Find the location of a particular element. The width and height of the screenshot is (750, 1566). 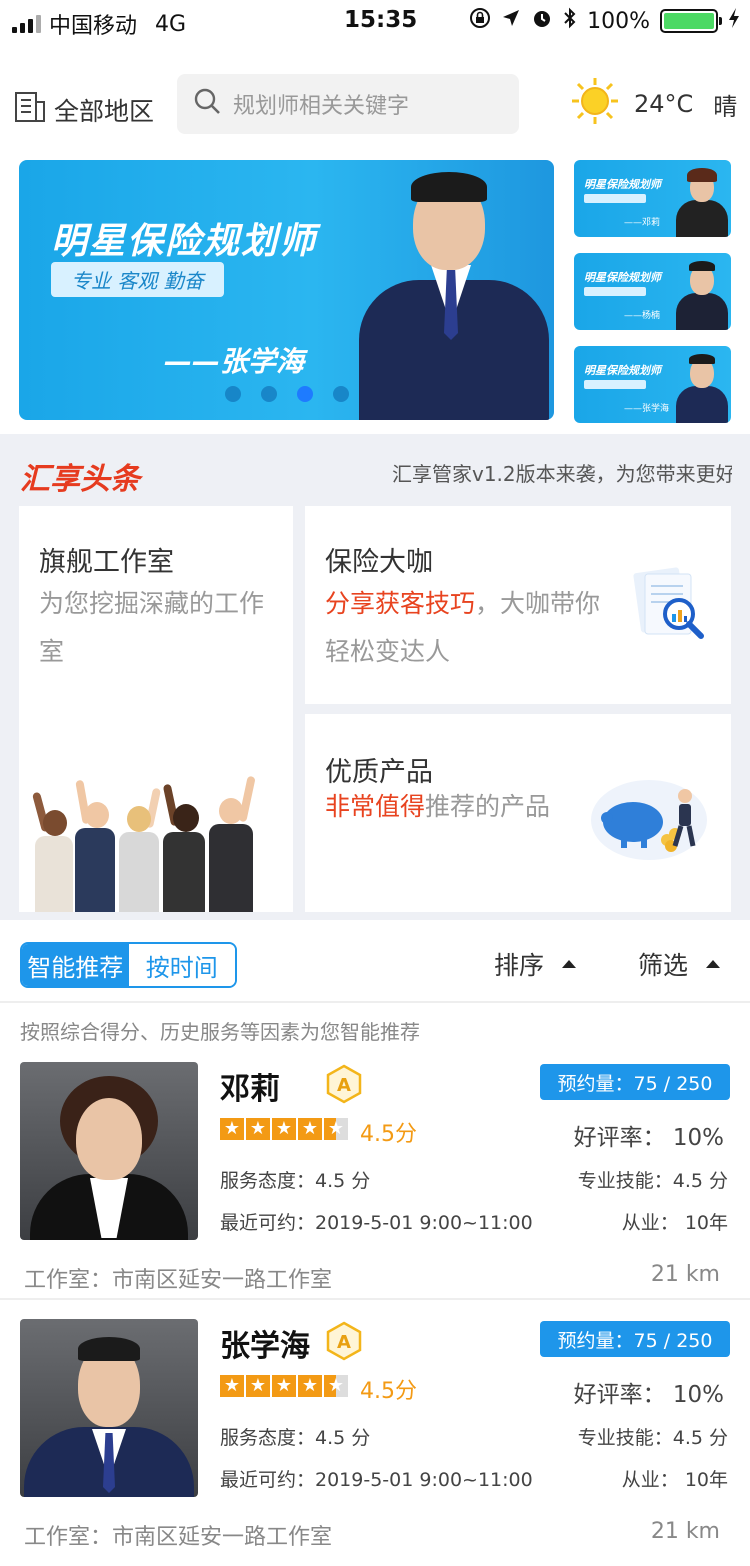

filter-button: 筛选 is located at coordinates (679, 964).